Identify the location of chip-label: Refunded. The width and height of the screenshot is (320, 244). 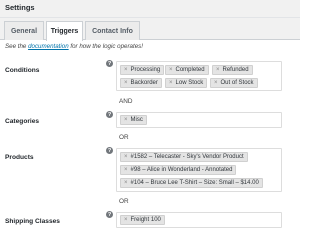
(235, 70).